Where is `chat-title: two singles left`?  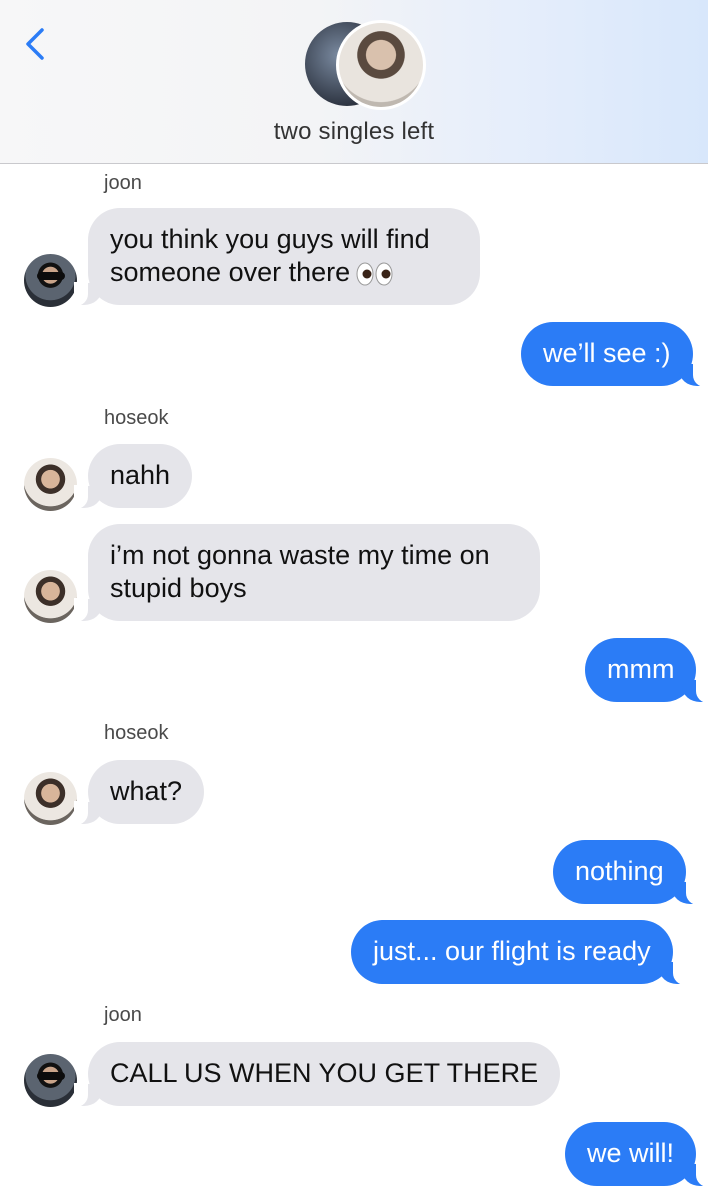
chat-title: two singles left is located at coordinates (354, 132).